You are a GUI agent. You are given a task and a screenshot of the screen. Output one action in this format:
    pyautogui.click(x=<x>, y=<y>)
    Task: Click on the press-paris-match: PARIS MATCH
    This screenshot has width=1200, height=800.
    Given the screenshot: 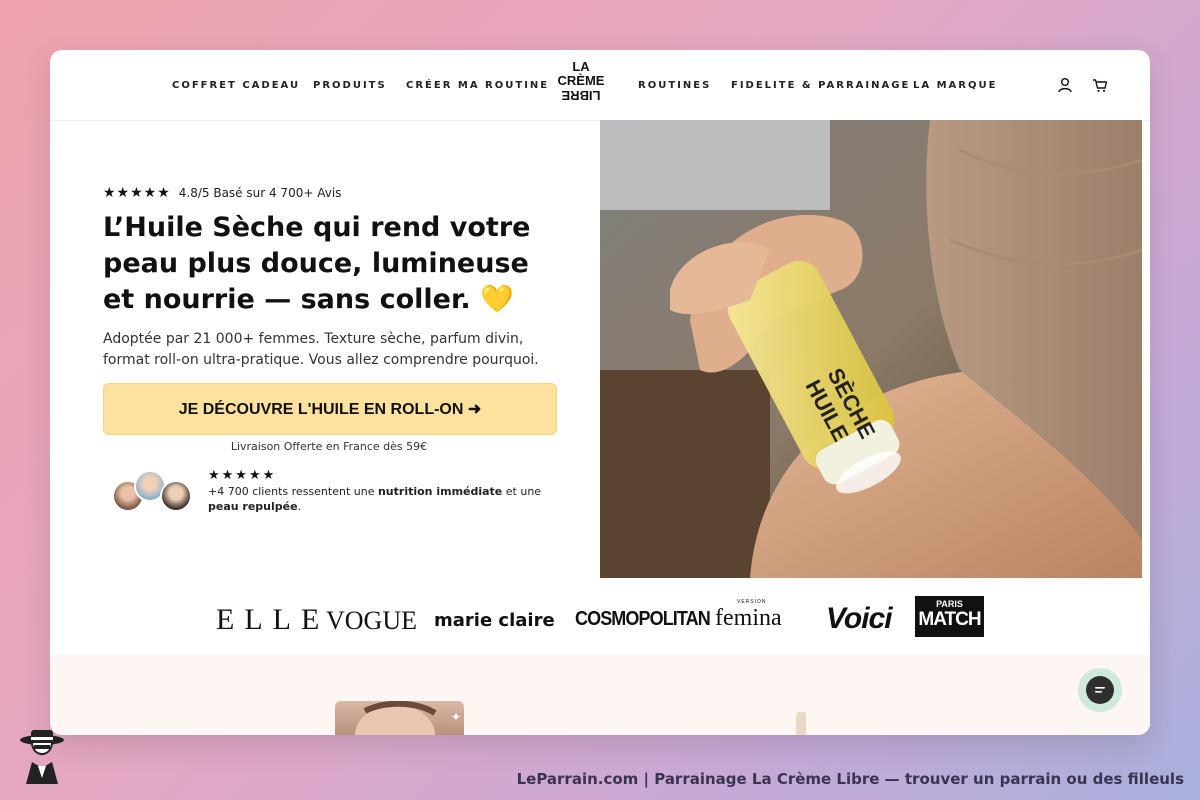 What is the action you would take?
    pyautogui.click(x=949, y=616)
    